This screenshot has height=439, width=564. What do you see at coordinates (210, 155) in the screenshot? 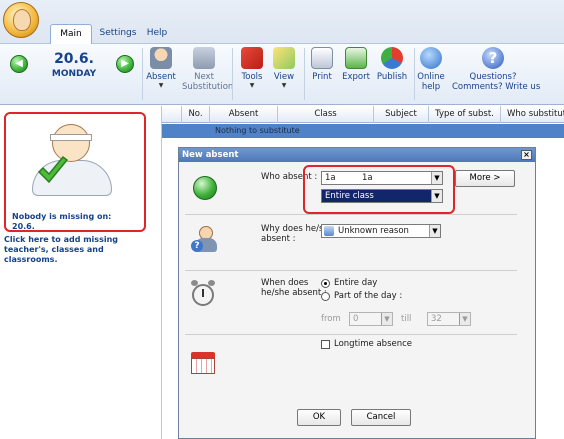
I see `dialog-title: New absent` at bounding box center [210, 155].